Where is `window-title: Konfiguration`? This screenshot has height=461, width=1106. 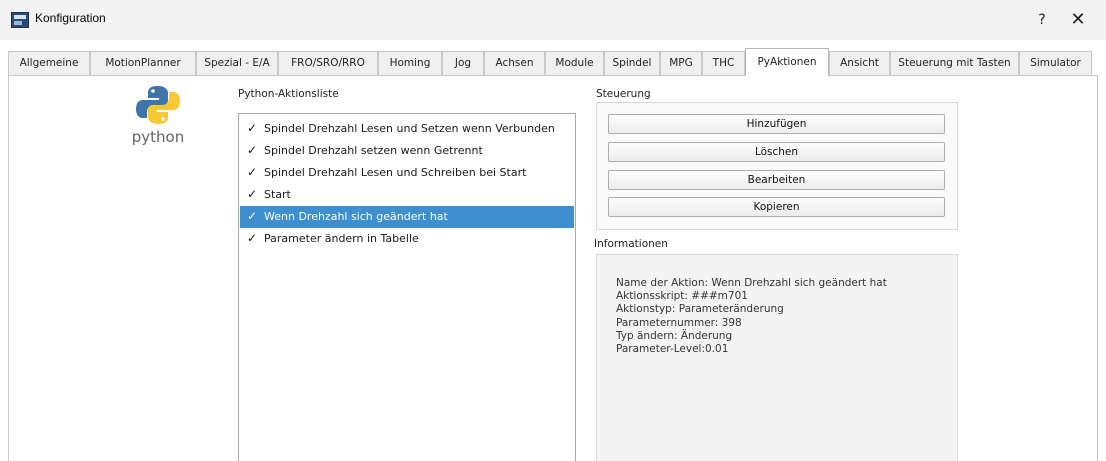
window-title: Konfiguration is located at coordinates (70, 18).